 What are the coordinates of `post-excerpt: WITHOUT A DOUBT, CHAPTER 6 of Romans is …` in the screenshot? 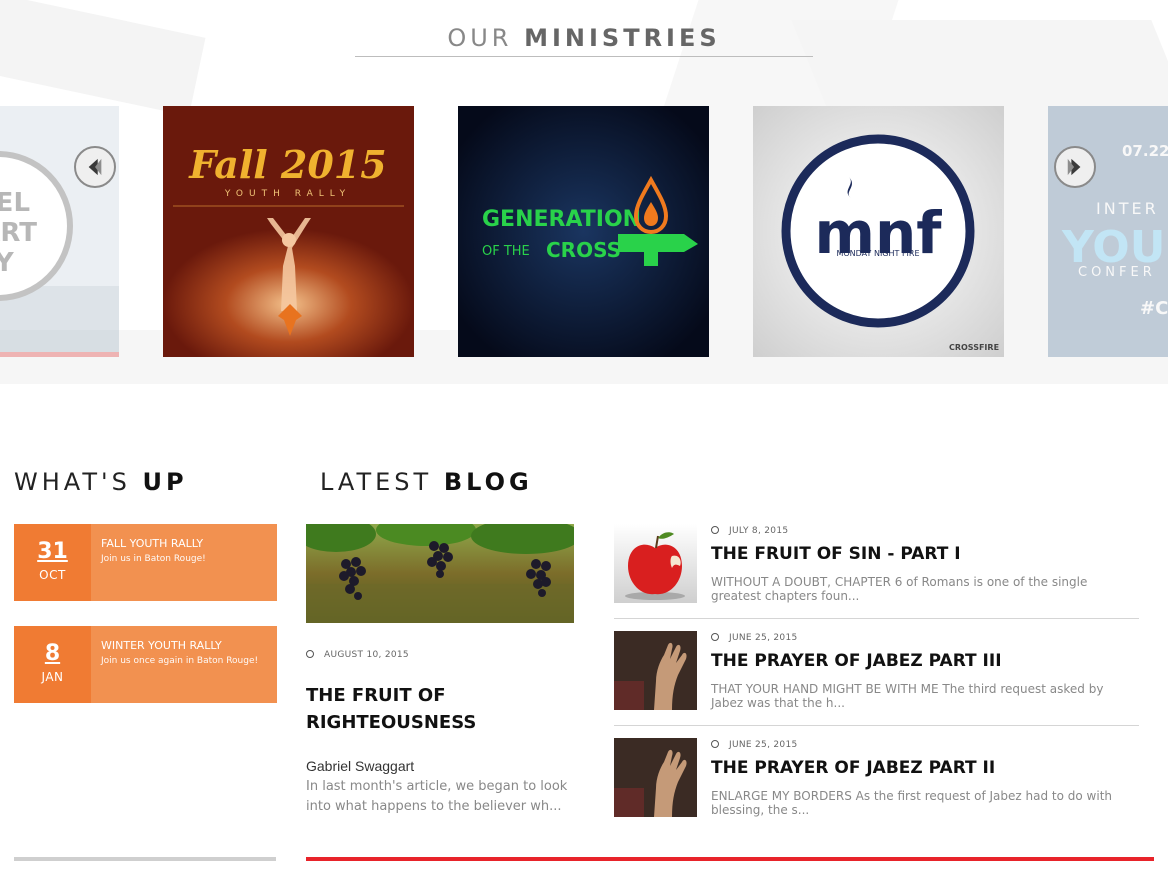 It's located at (899, 589).